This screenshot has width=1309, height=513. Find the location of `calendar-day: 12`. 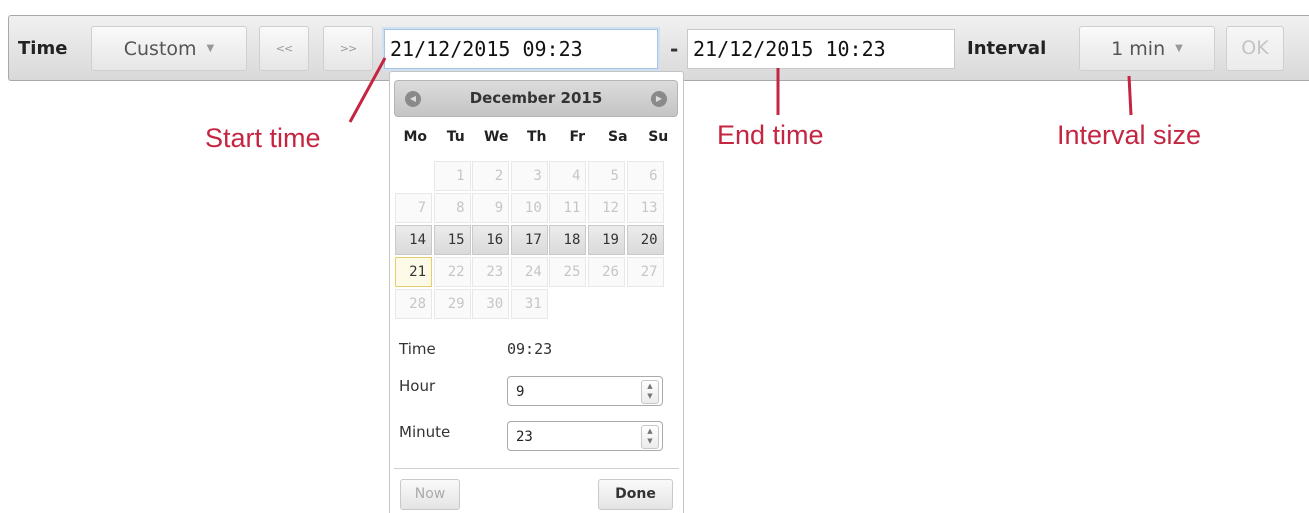

calendar-day: 12 is located at coordinates (606, 208).